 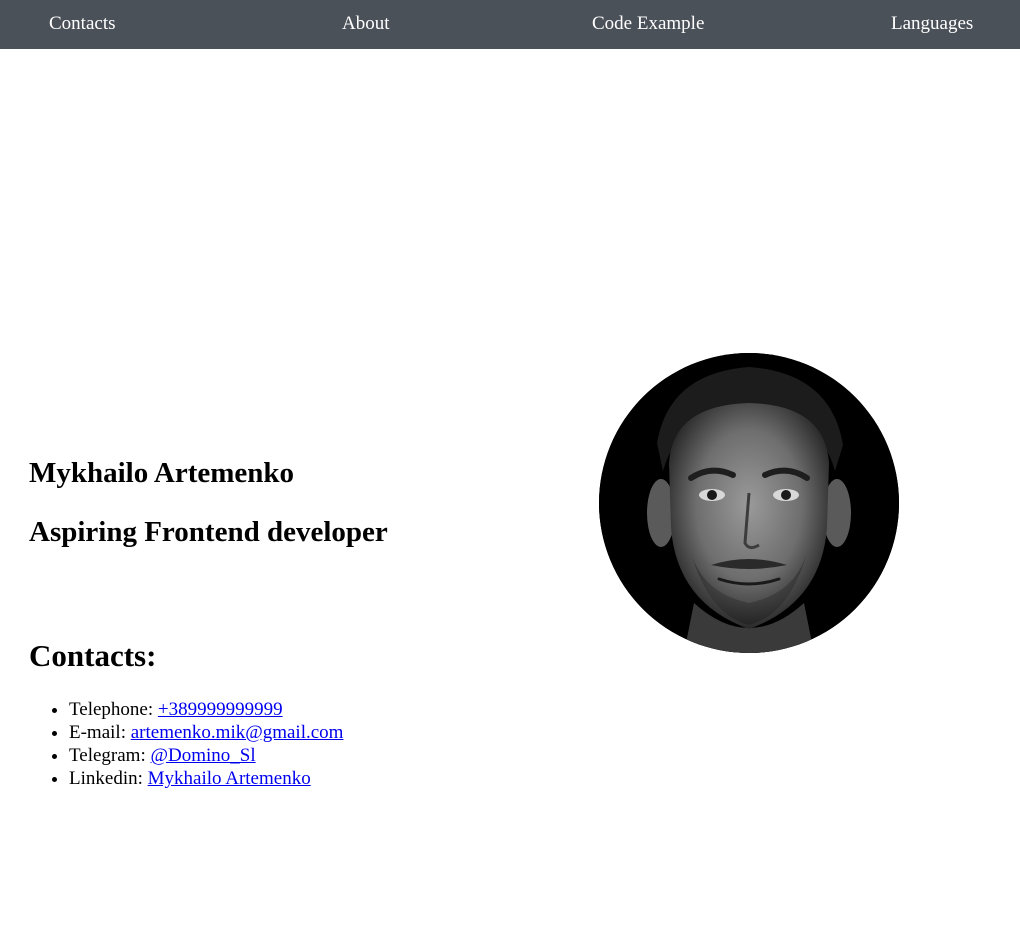 I want to click on profile-role: Aspiring Frontend developer, so click(x=208, y=532).